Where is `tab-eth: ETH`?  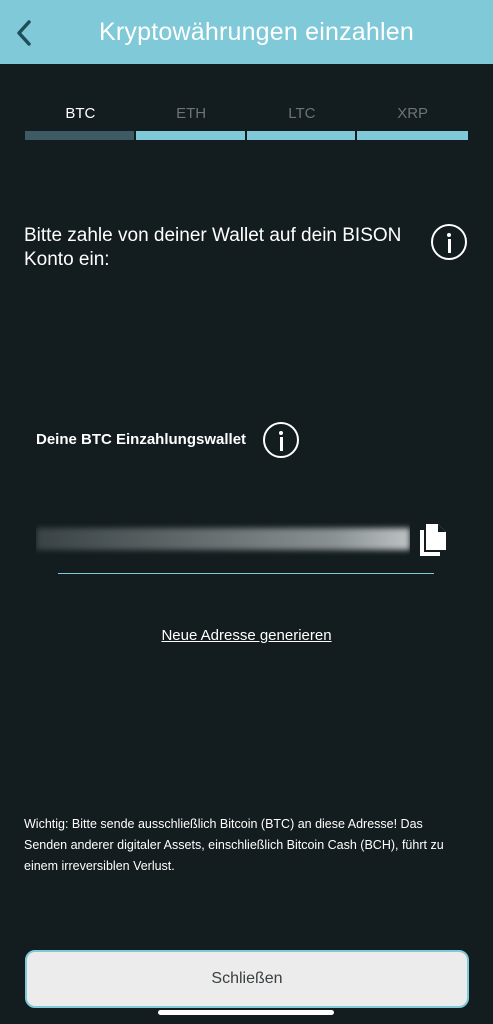
tab-eth: ETH is located at coordinates (191, 119).